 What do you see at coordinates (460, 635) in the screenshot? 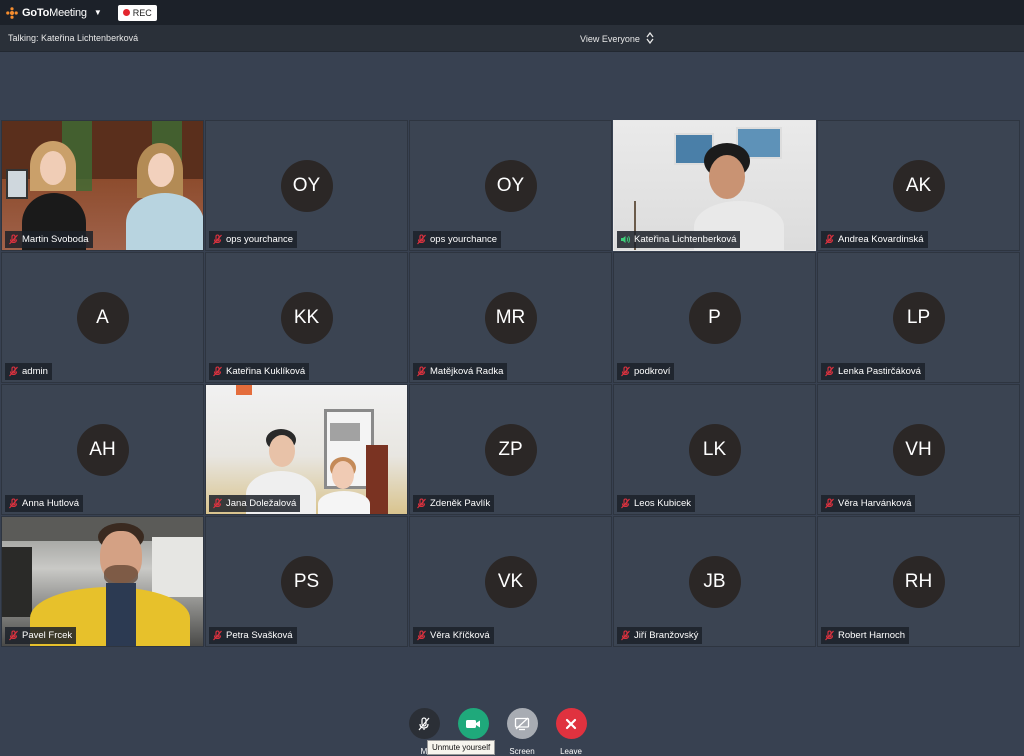
I see `participant-name: Věra Kříčková` at bounding box center [460, 635].